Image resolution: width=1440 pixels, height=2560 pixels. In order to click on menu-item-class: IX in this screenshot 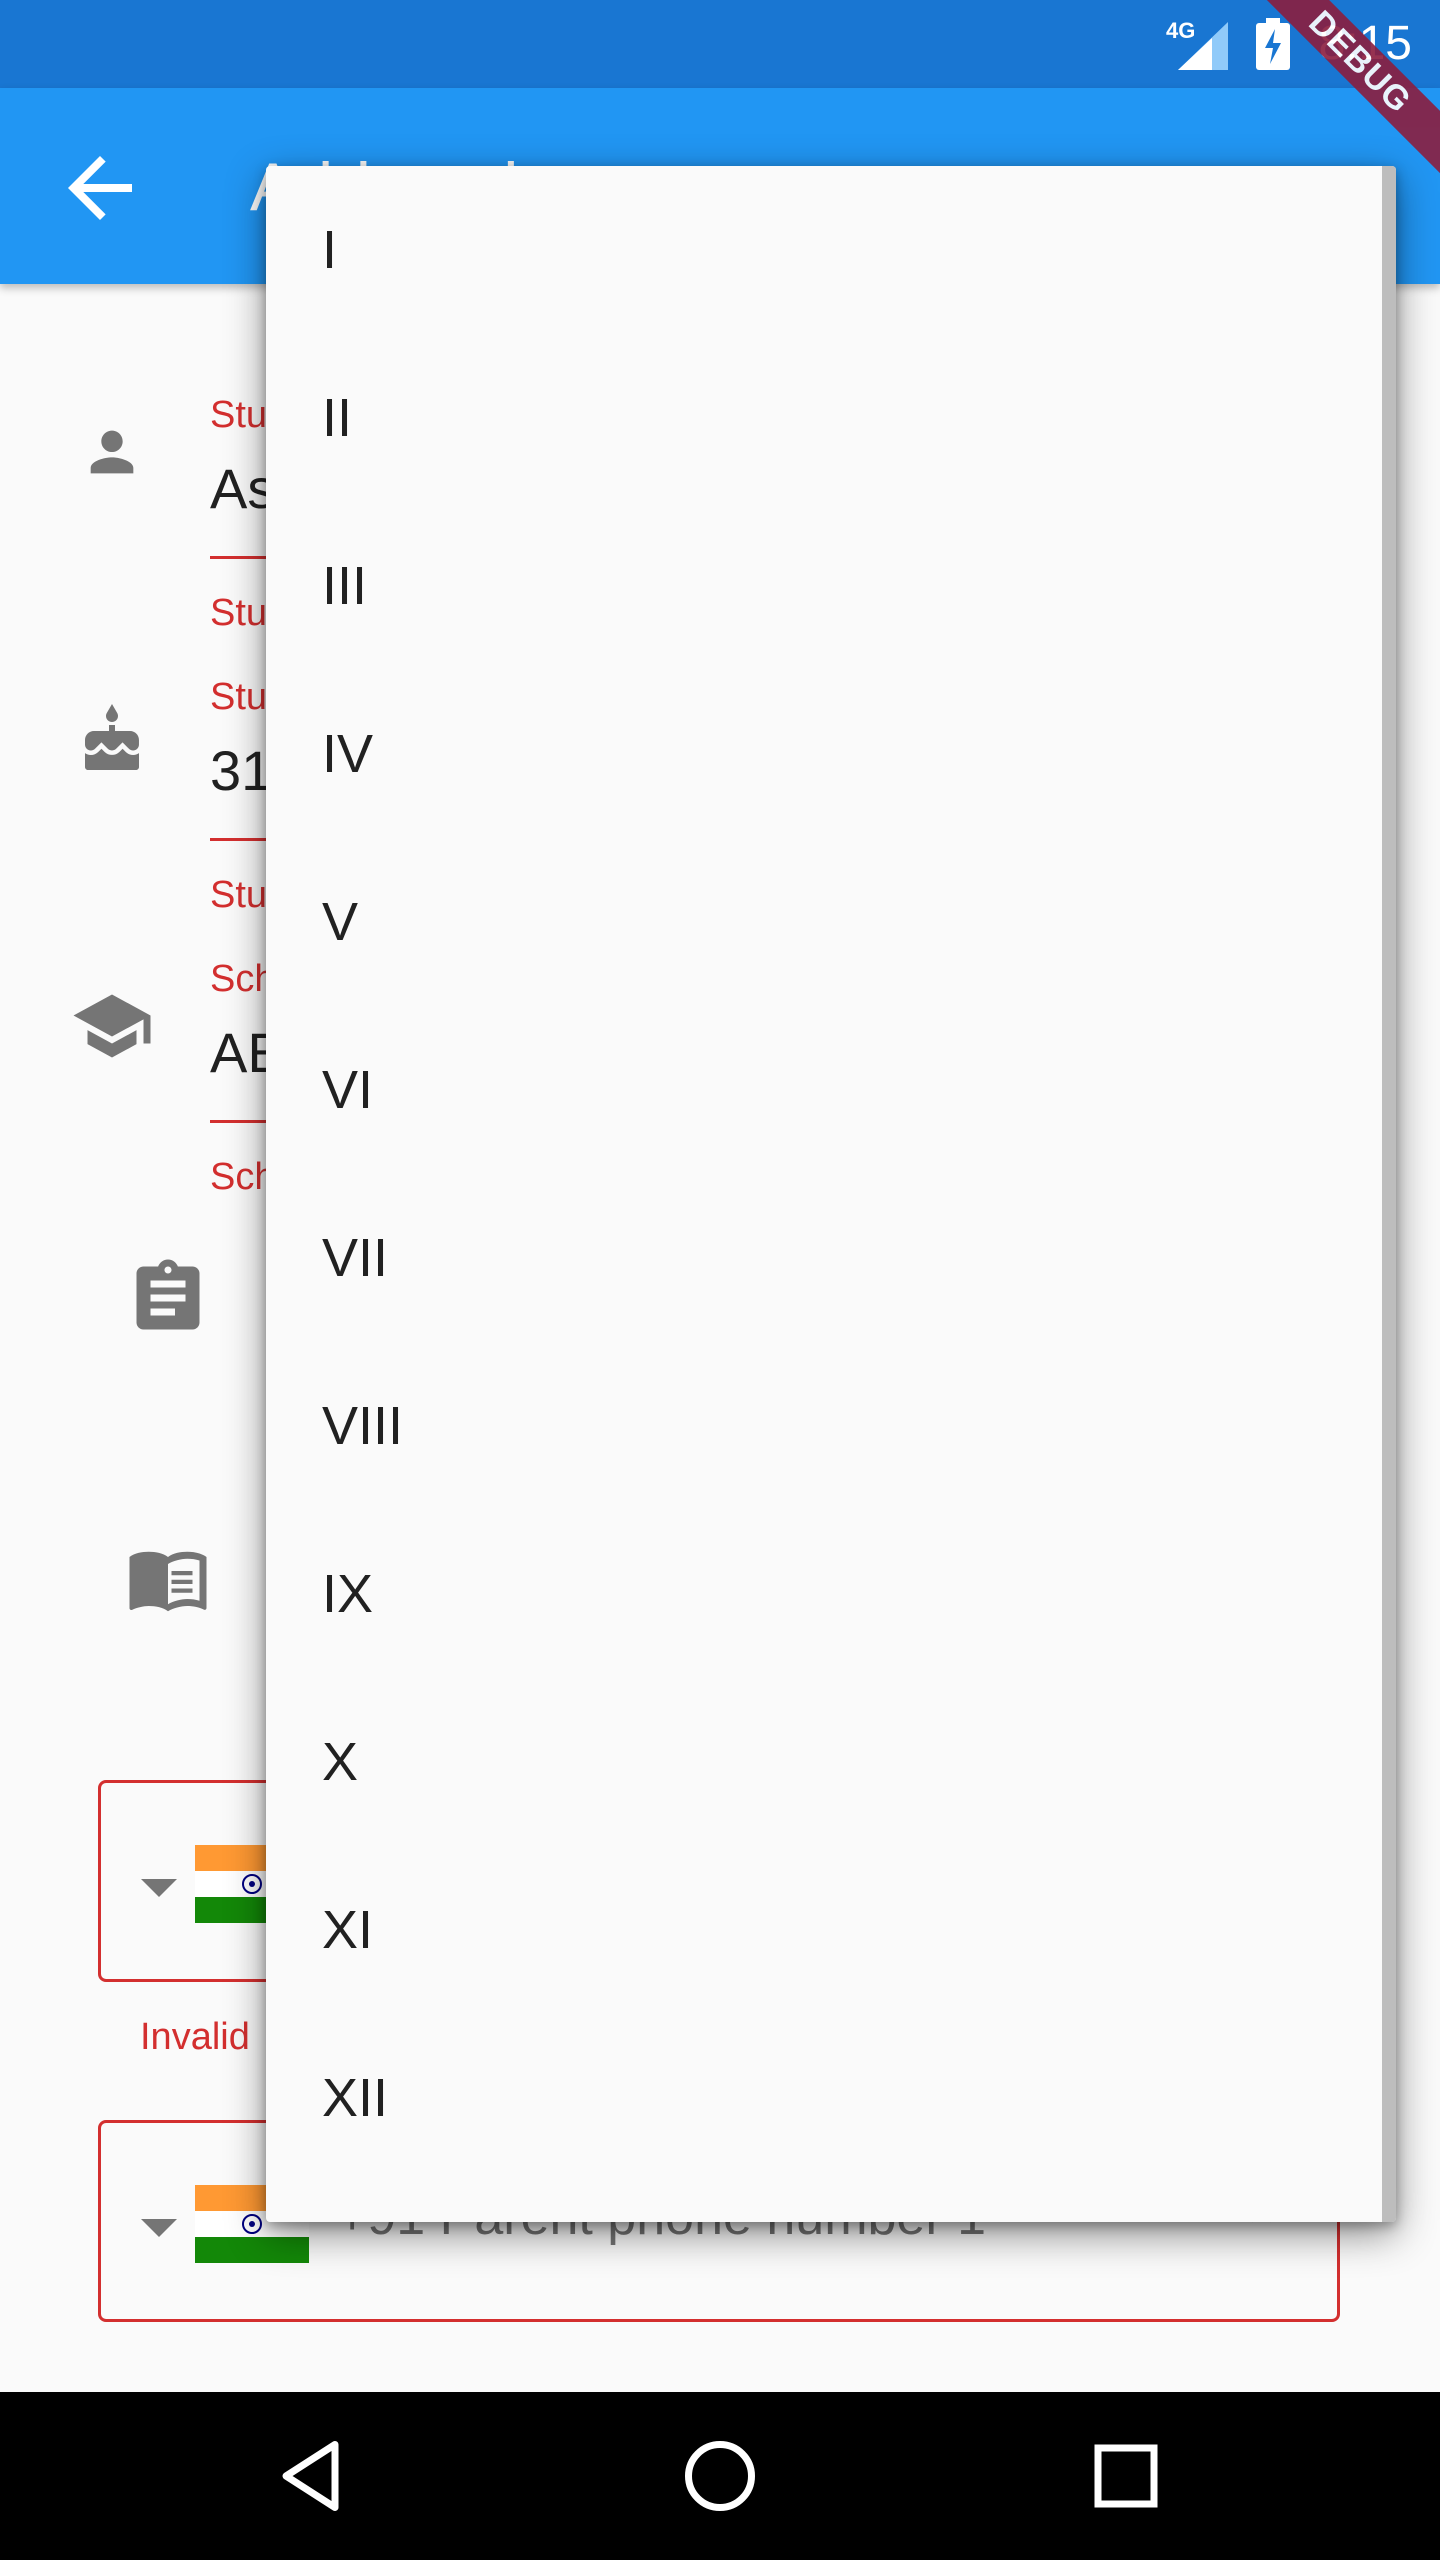, I will do `click(822, 1594)`.